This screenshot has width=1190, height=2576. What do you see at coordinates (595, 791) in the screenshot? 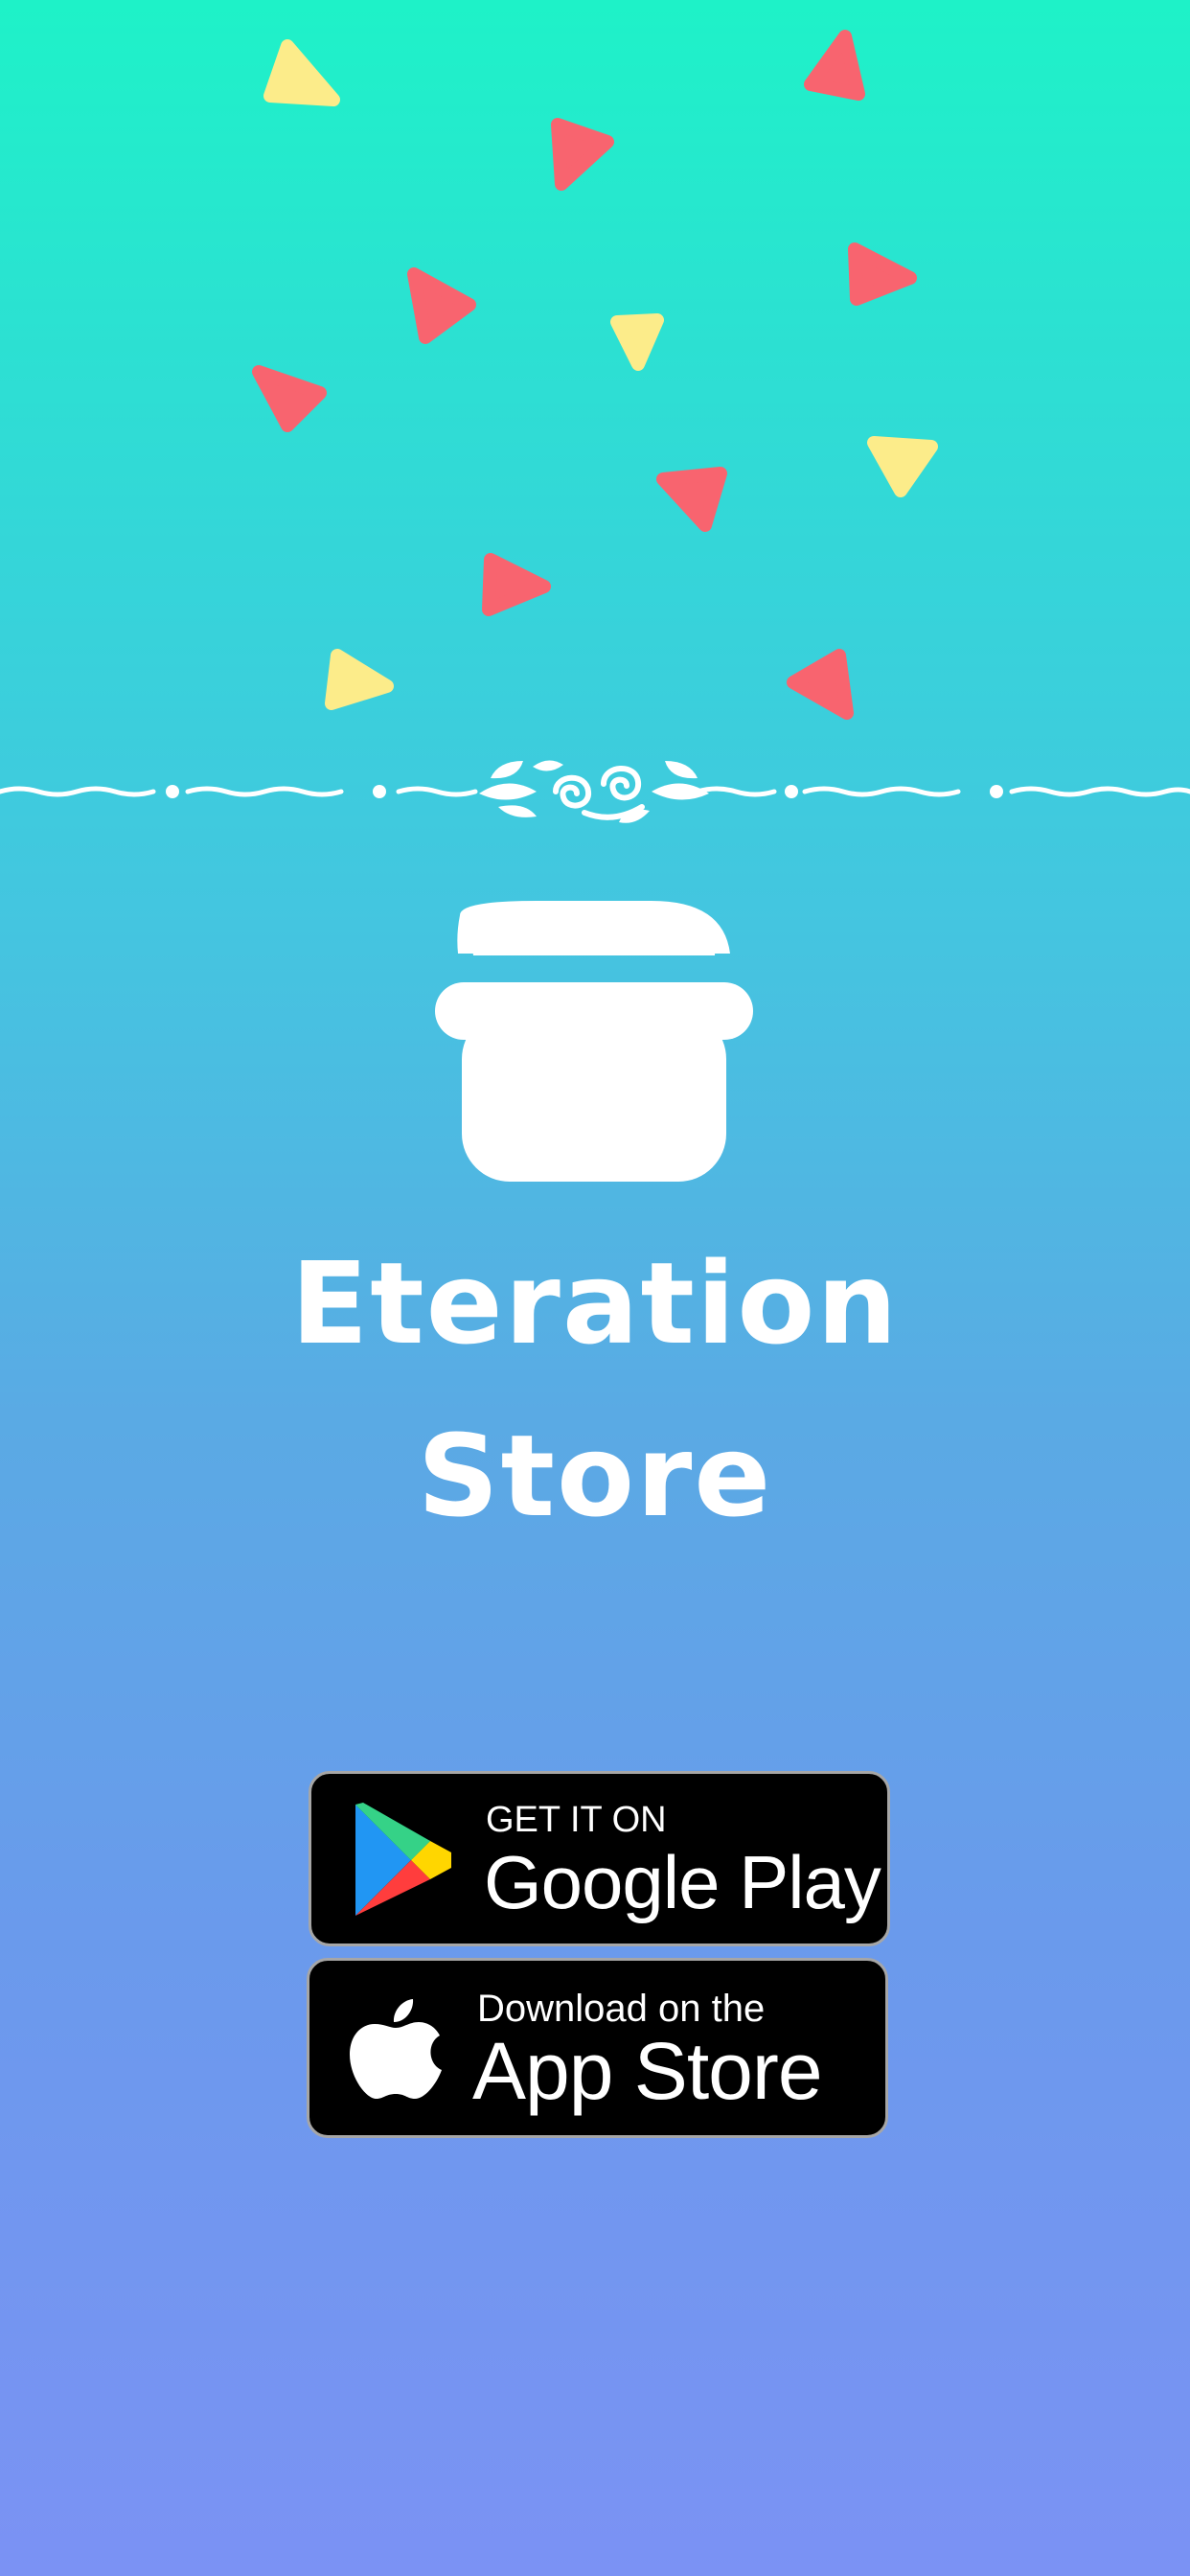
I see `ornament-divider` at bounding box center [595, 791].